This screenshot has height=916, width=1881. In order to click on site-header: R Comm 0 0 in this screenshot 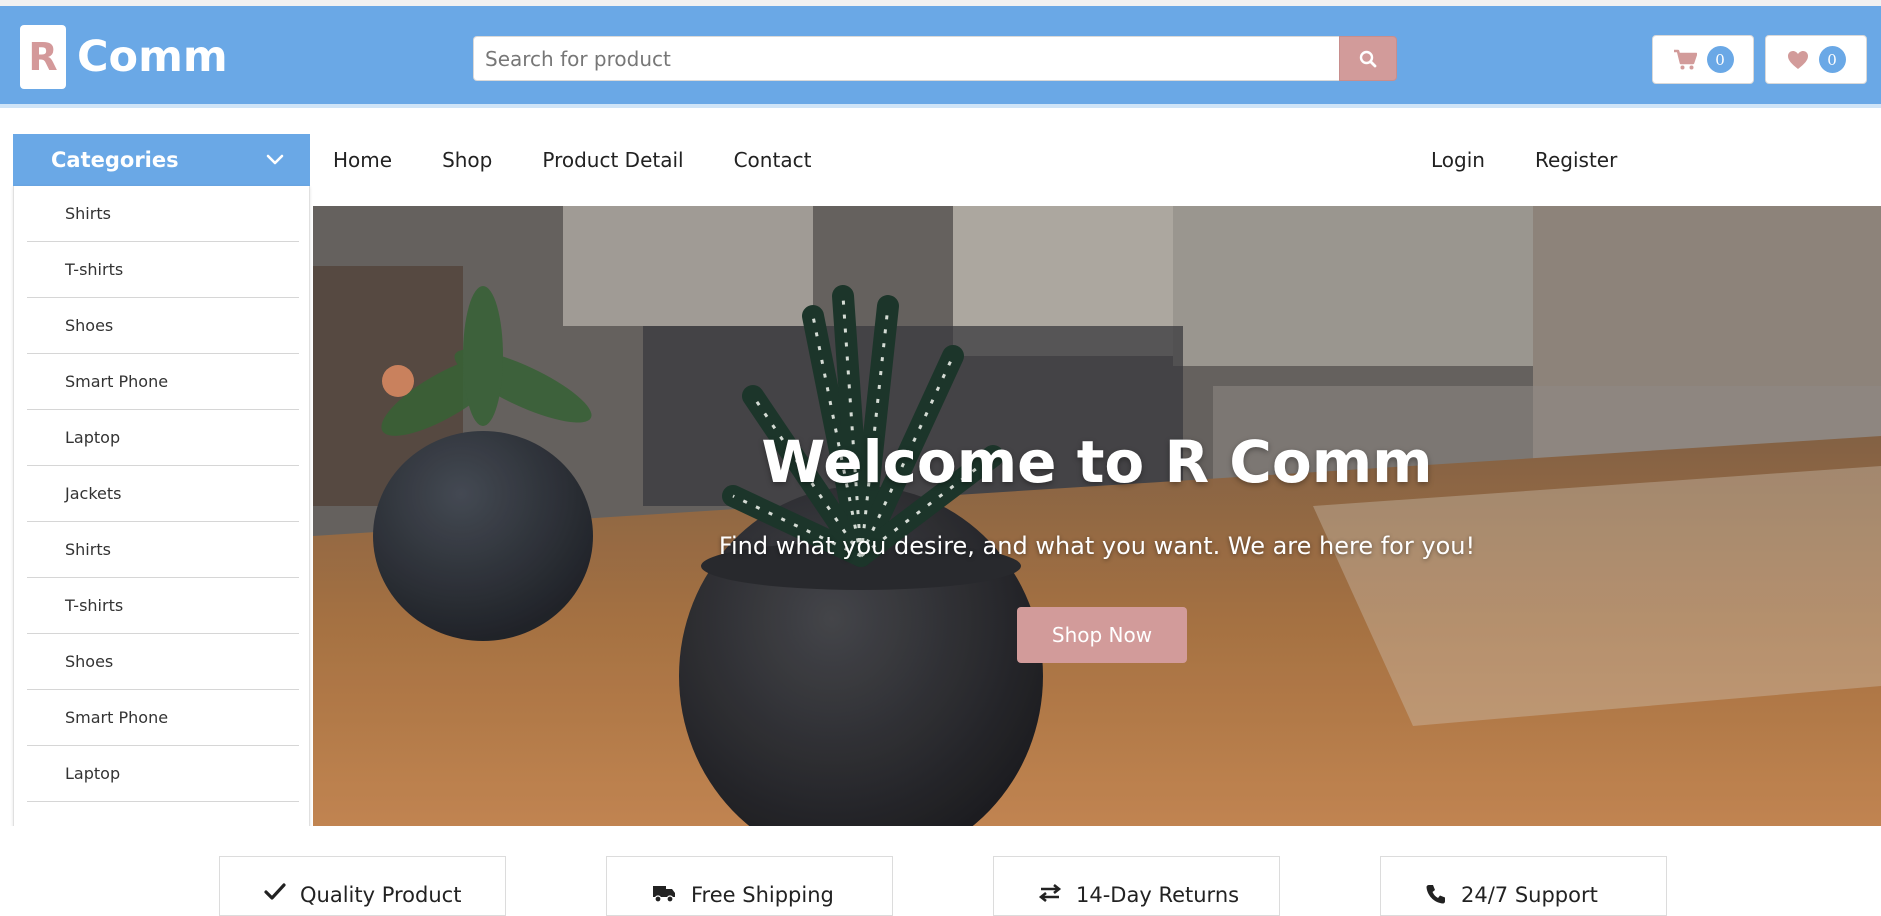, I will do `click(940, 57)`.